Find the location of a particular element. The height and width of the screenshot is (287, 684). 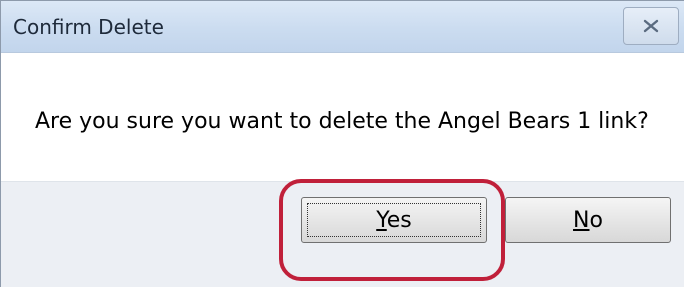

yes-button-label: Yes is located at coordinates (394, 220).